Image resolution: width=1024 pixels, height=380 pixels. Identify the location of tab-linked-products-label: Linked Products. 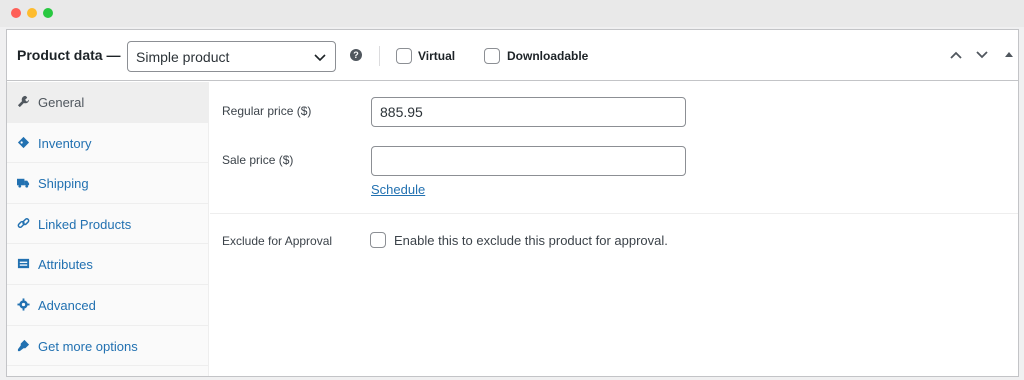
(85, 224).